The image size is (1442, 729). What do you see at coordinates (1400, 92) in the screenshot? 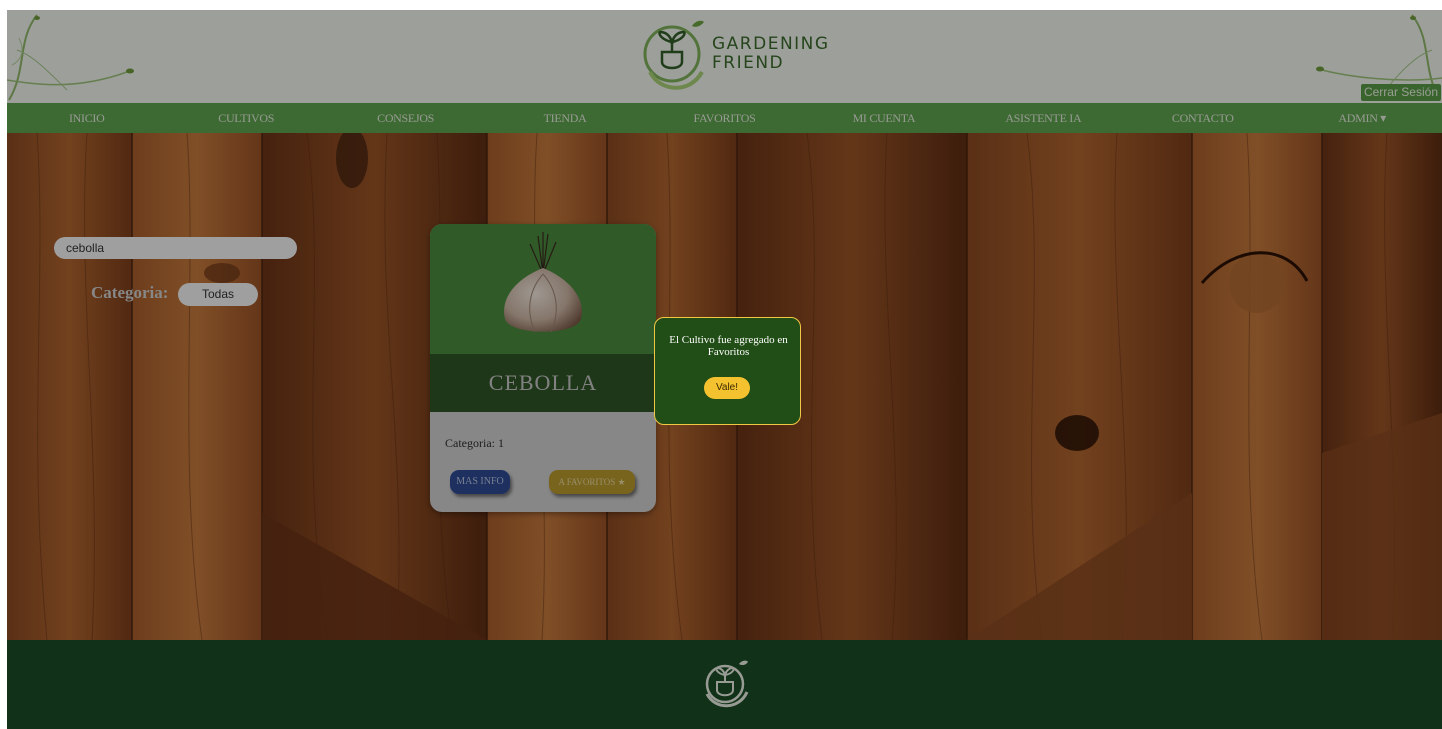
I see `logout-button: Cerrar Sesión` at bounding box center [1400, 92].